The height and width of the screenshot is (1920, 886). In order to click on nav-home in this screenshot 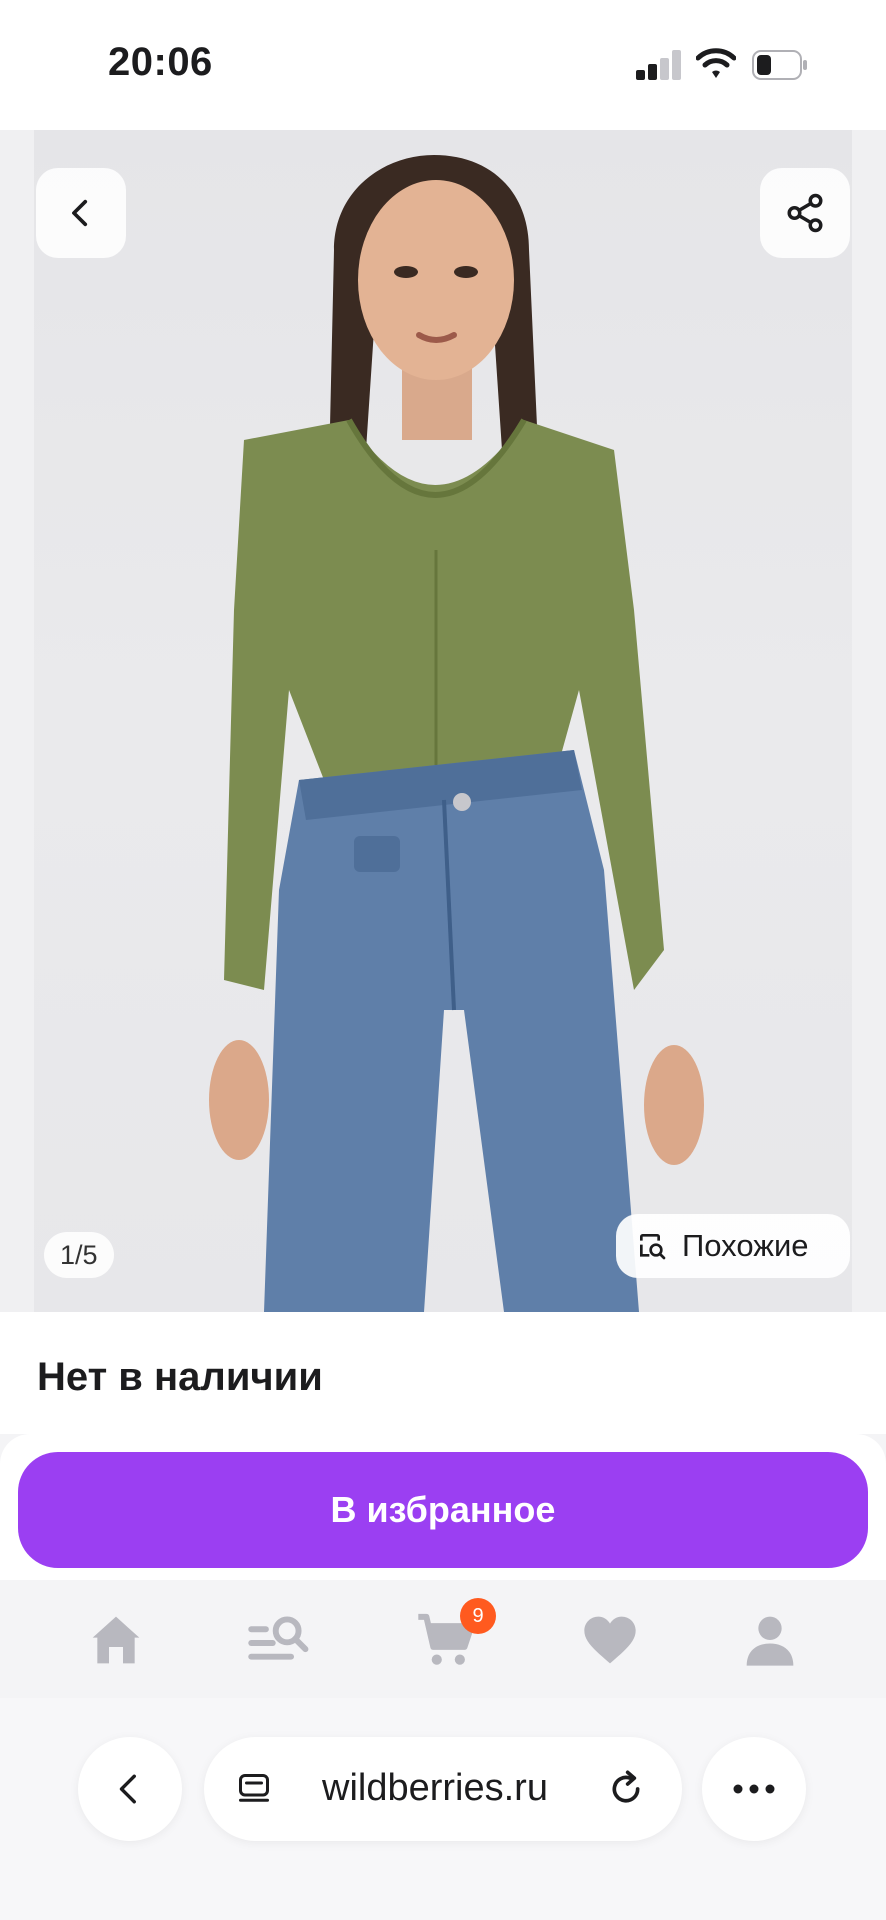, I will do `click(116, 1640)`.